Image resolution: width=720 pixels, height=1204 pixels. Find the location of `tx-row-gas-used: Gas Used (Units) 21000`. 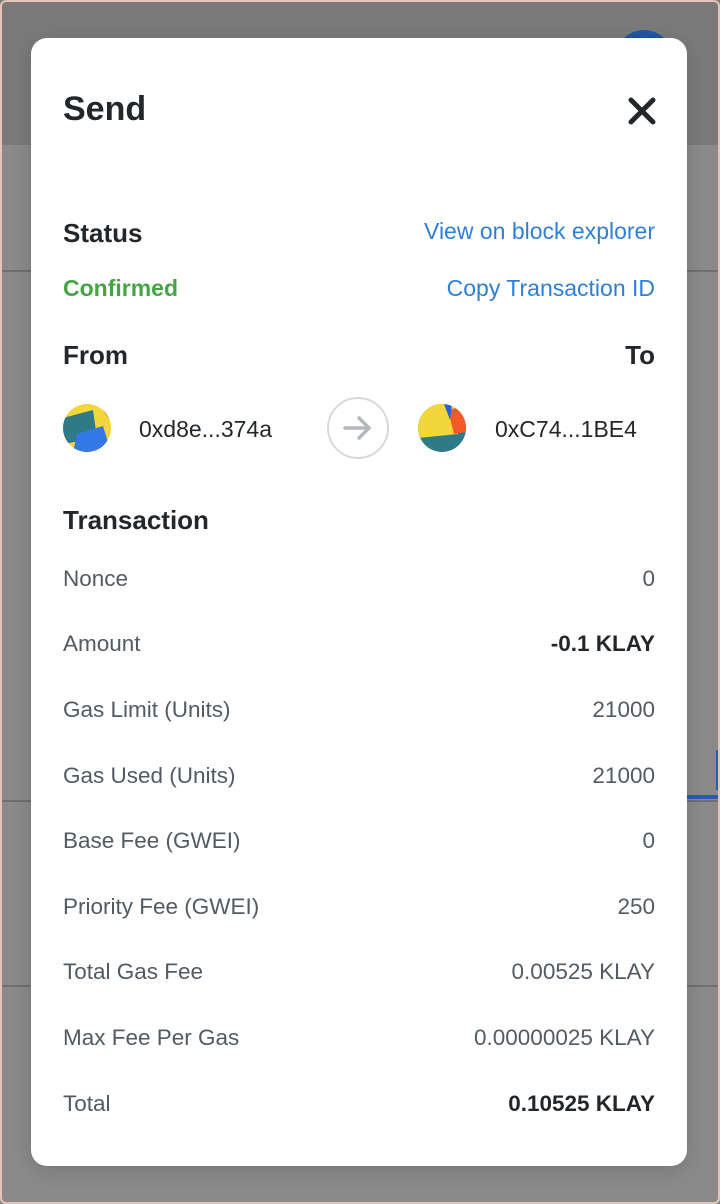

tx-row-gas-used: Gas Used (Units) 21000 is located at coordinates (359, 778).